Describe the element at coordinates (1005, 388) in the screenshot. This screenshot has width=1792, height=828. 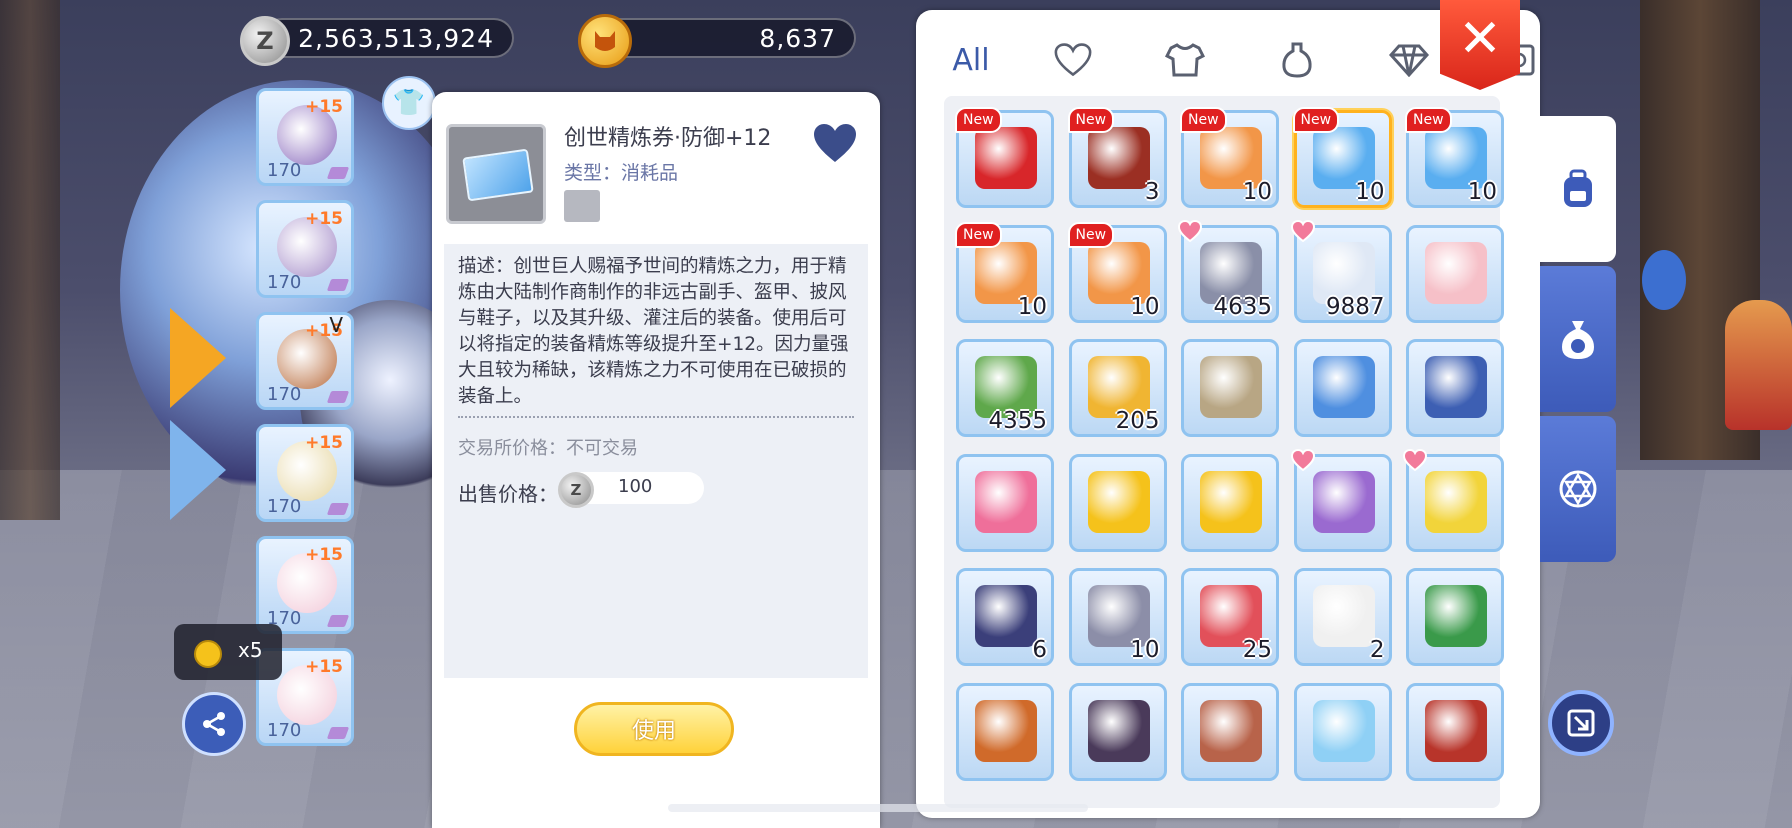
I see `inventory-slot: 4355` at that location.